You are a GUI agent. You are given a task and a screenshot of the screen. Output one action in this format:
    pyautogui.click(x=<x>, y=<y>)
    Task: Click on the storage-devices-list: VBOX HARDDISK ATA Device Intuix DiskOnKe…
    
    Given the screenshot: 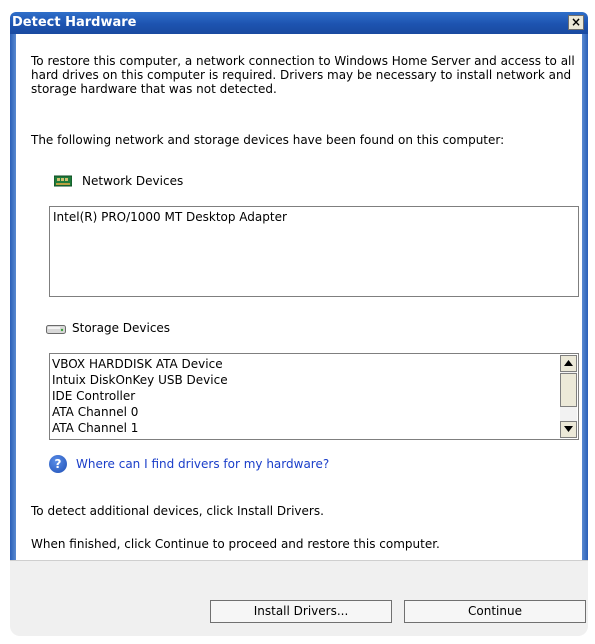 What is the action you would take?
    pyautogui.click(x=314, y=396)
    